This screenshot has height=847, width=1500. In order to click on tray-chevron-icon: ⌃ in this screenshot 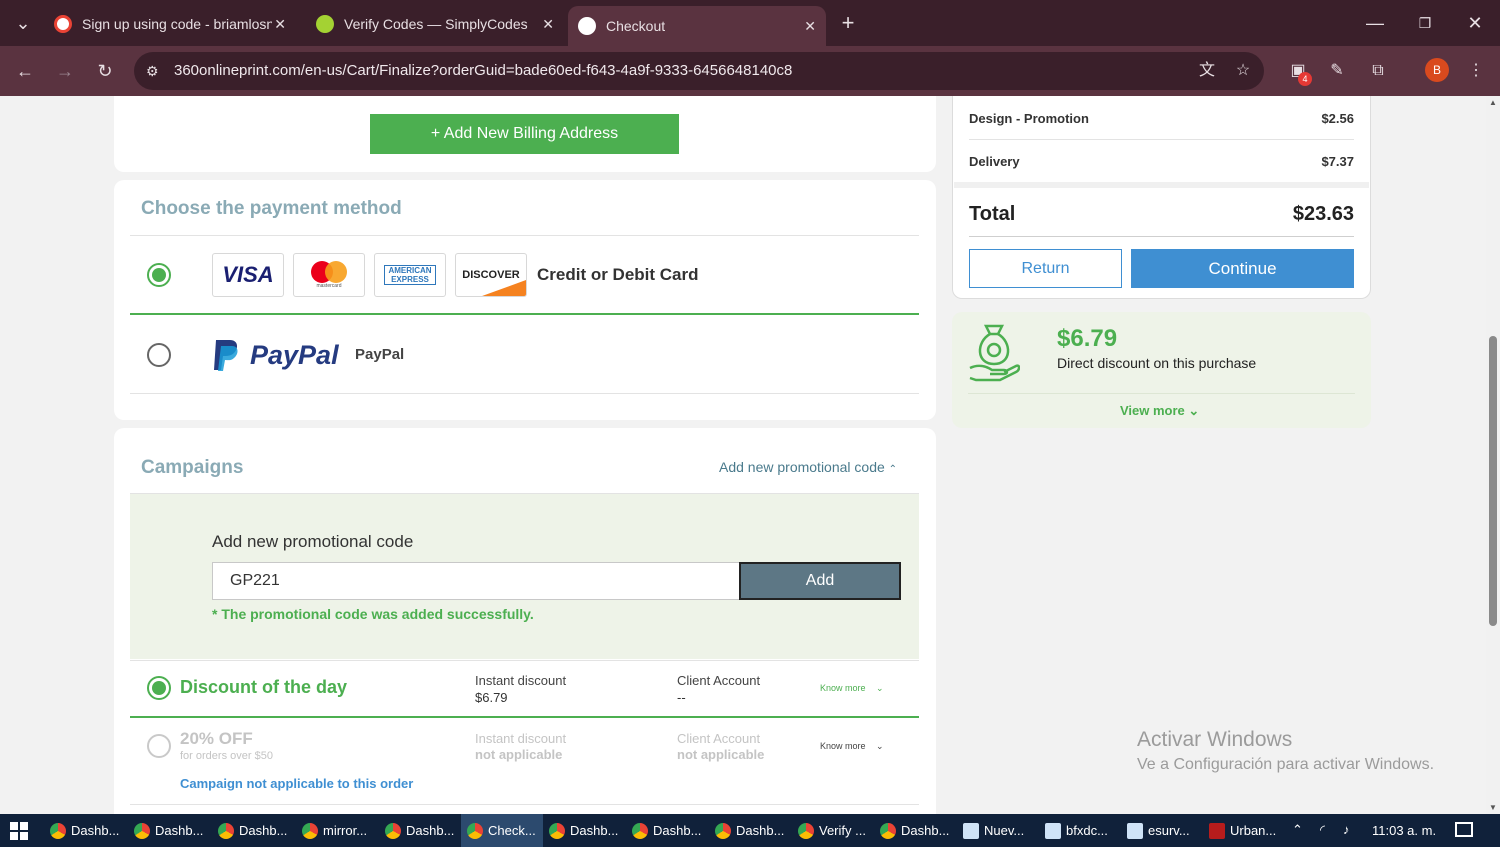, I will do `click(1297, 830)`.